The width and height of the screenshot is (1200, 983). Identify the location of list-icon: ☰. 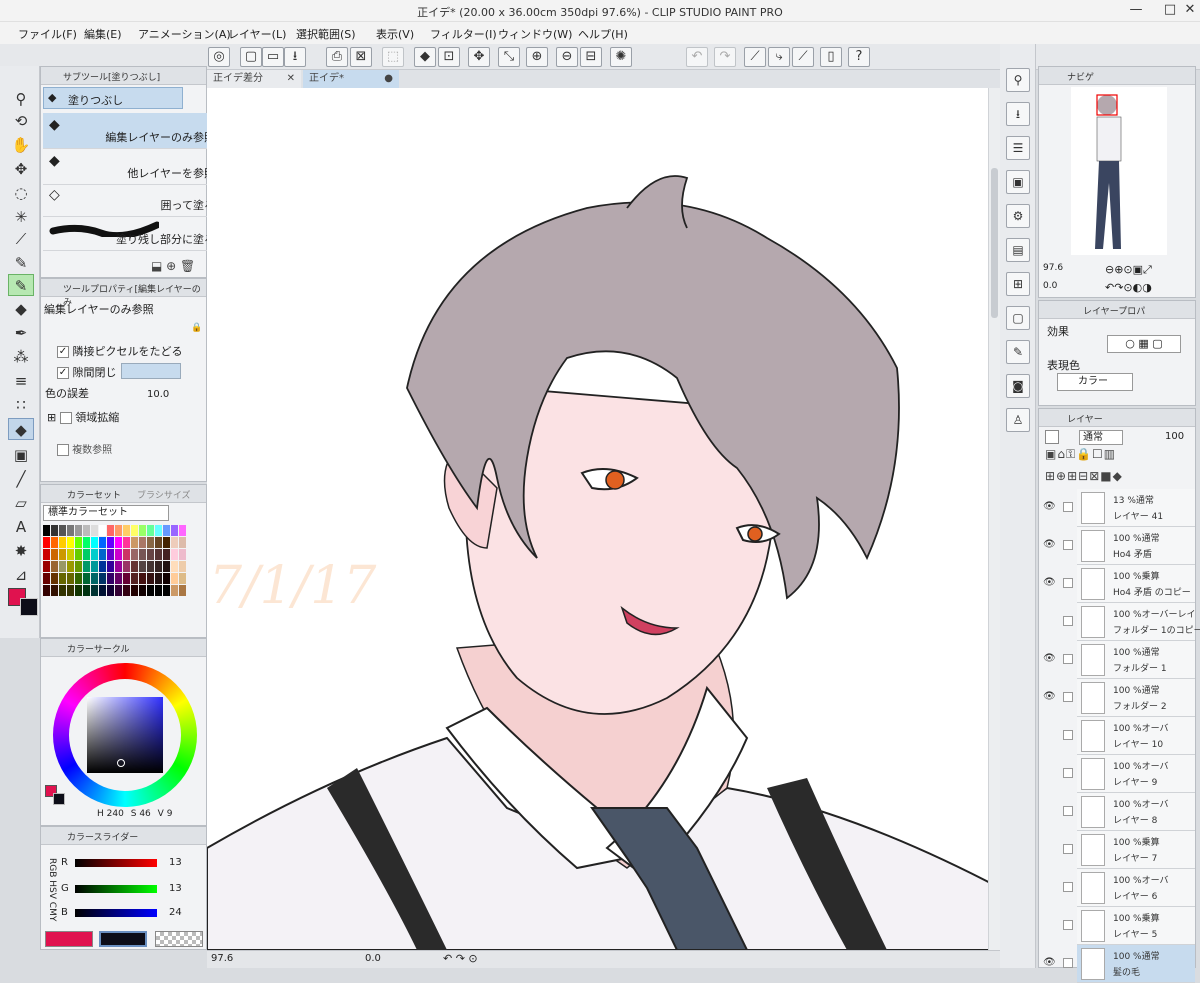
(1018, 148).